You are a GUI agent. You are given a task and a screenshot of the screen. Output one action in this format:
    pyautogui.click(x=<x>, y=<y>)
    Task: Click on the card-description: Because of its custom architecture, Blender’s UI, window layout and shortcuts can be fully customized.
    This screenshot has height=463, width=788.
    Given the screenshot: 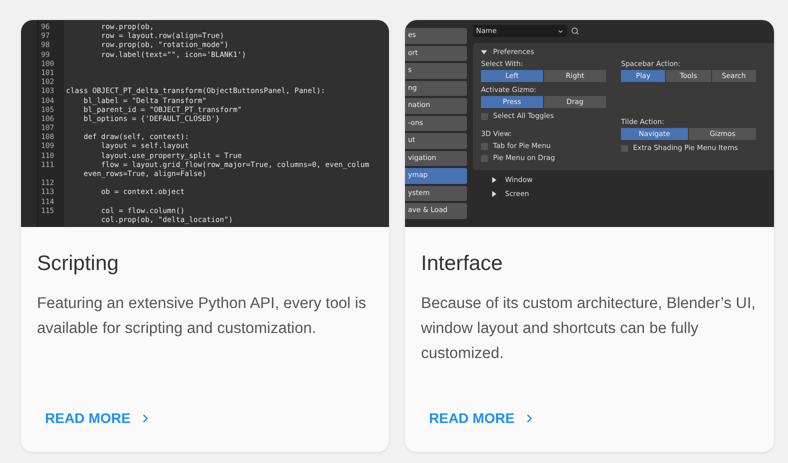 What is the action you would take?
    pyautogui.click(x=589, y=329)
    